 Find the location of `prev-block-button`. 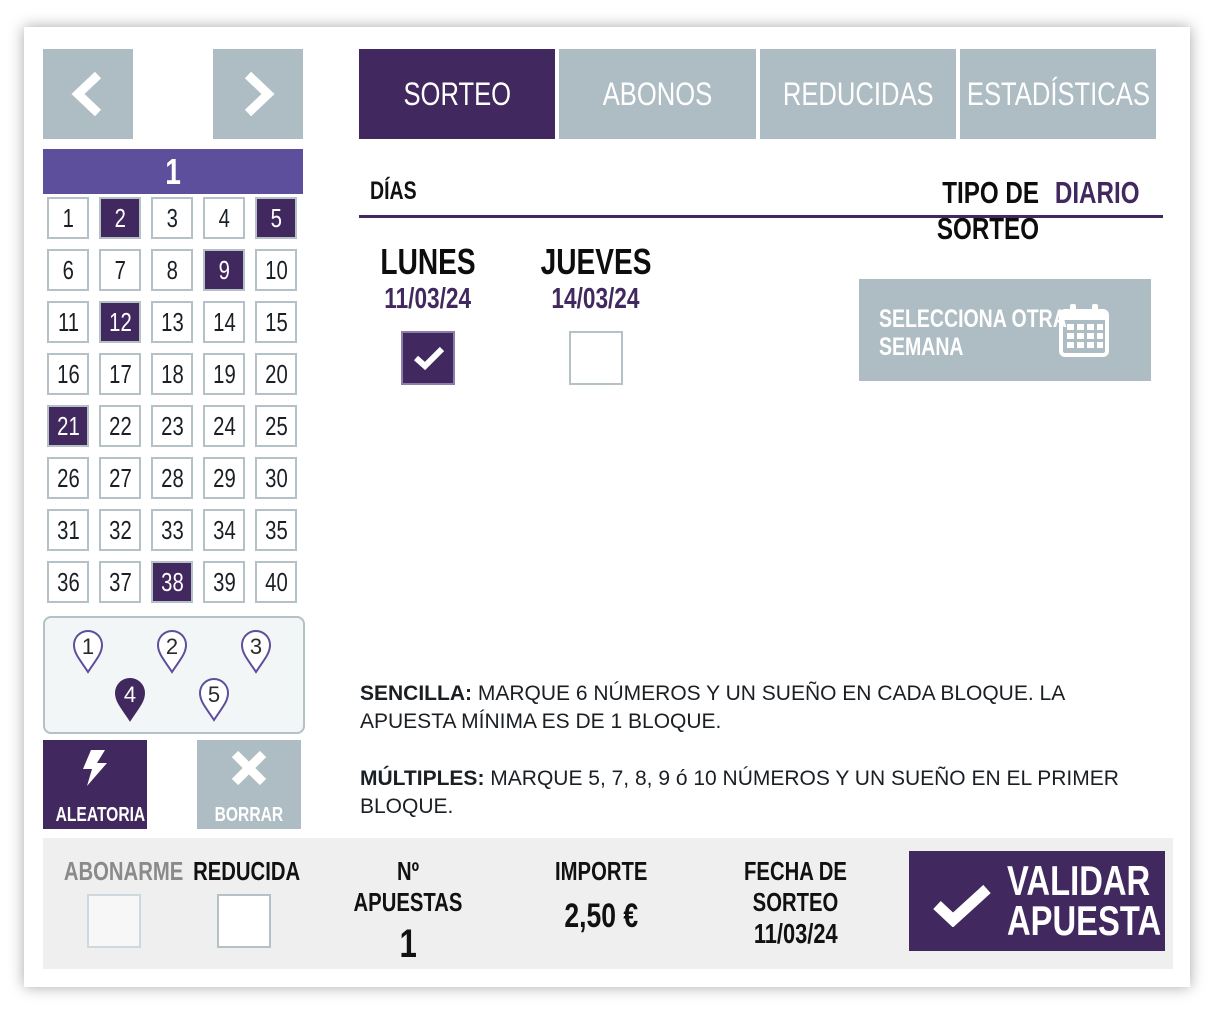

prev-block-button is located at coordinates (88, 94).